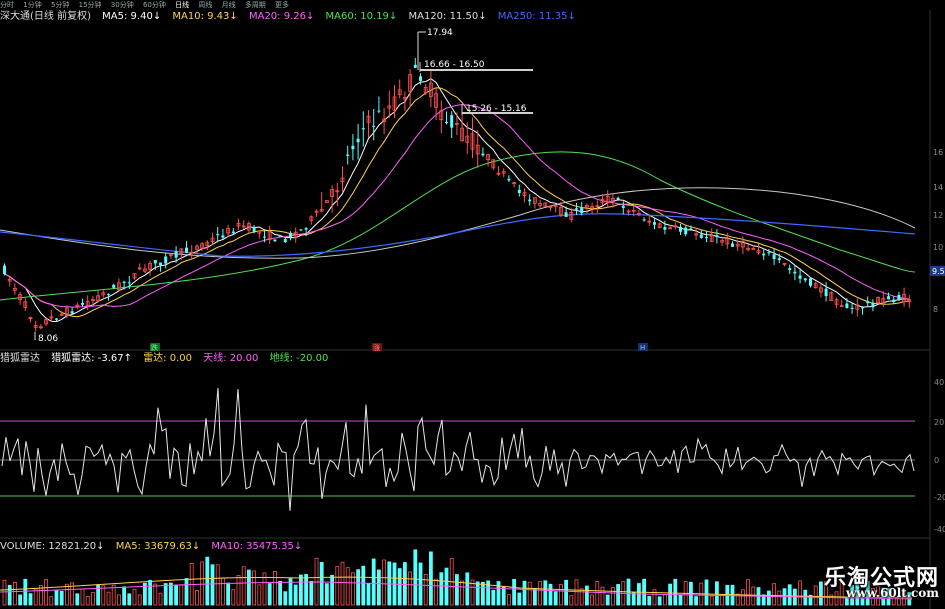 This screenshot has height=609, width=945. What do you see at coordinates (456, 577) in the screenshot?
I see `volume-bars` at bounding box center [456, 577].